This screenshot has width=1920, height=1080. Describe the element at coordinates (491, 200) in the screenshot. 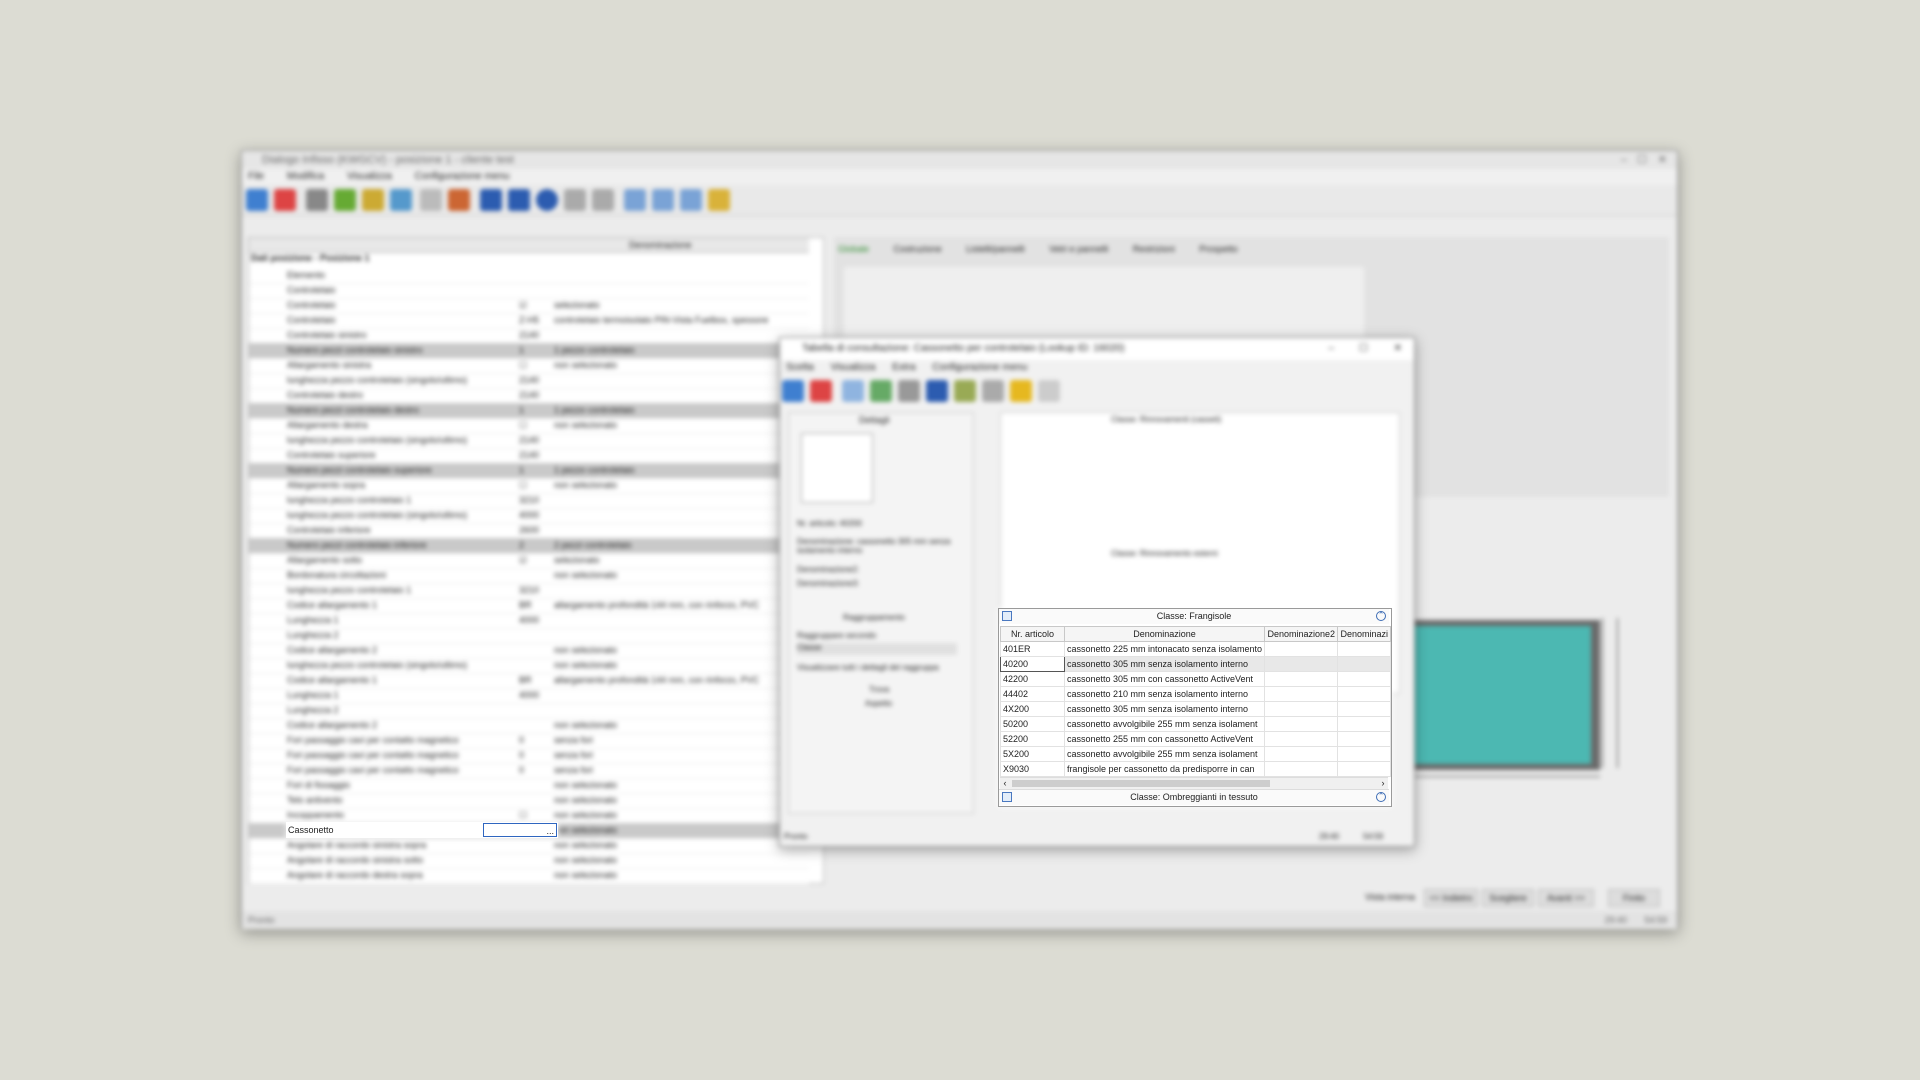

I see `first-record-icon` at that location.